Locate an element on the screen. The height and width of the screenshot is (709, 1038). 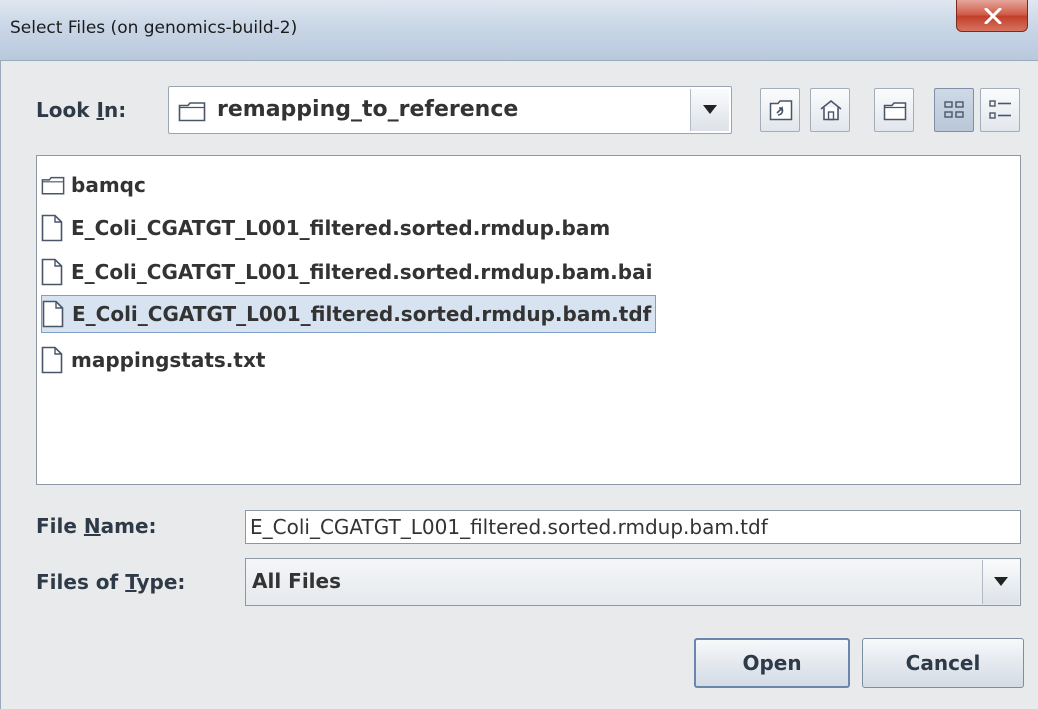
file-list-item: mappingstats.txt is located at coordinates (155, 360).